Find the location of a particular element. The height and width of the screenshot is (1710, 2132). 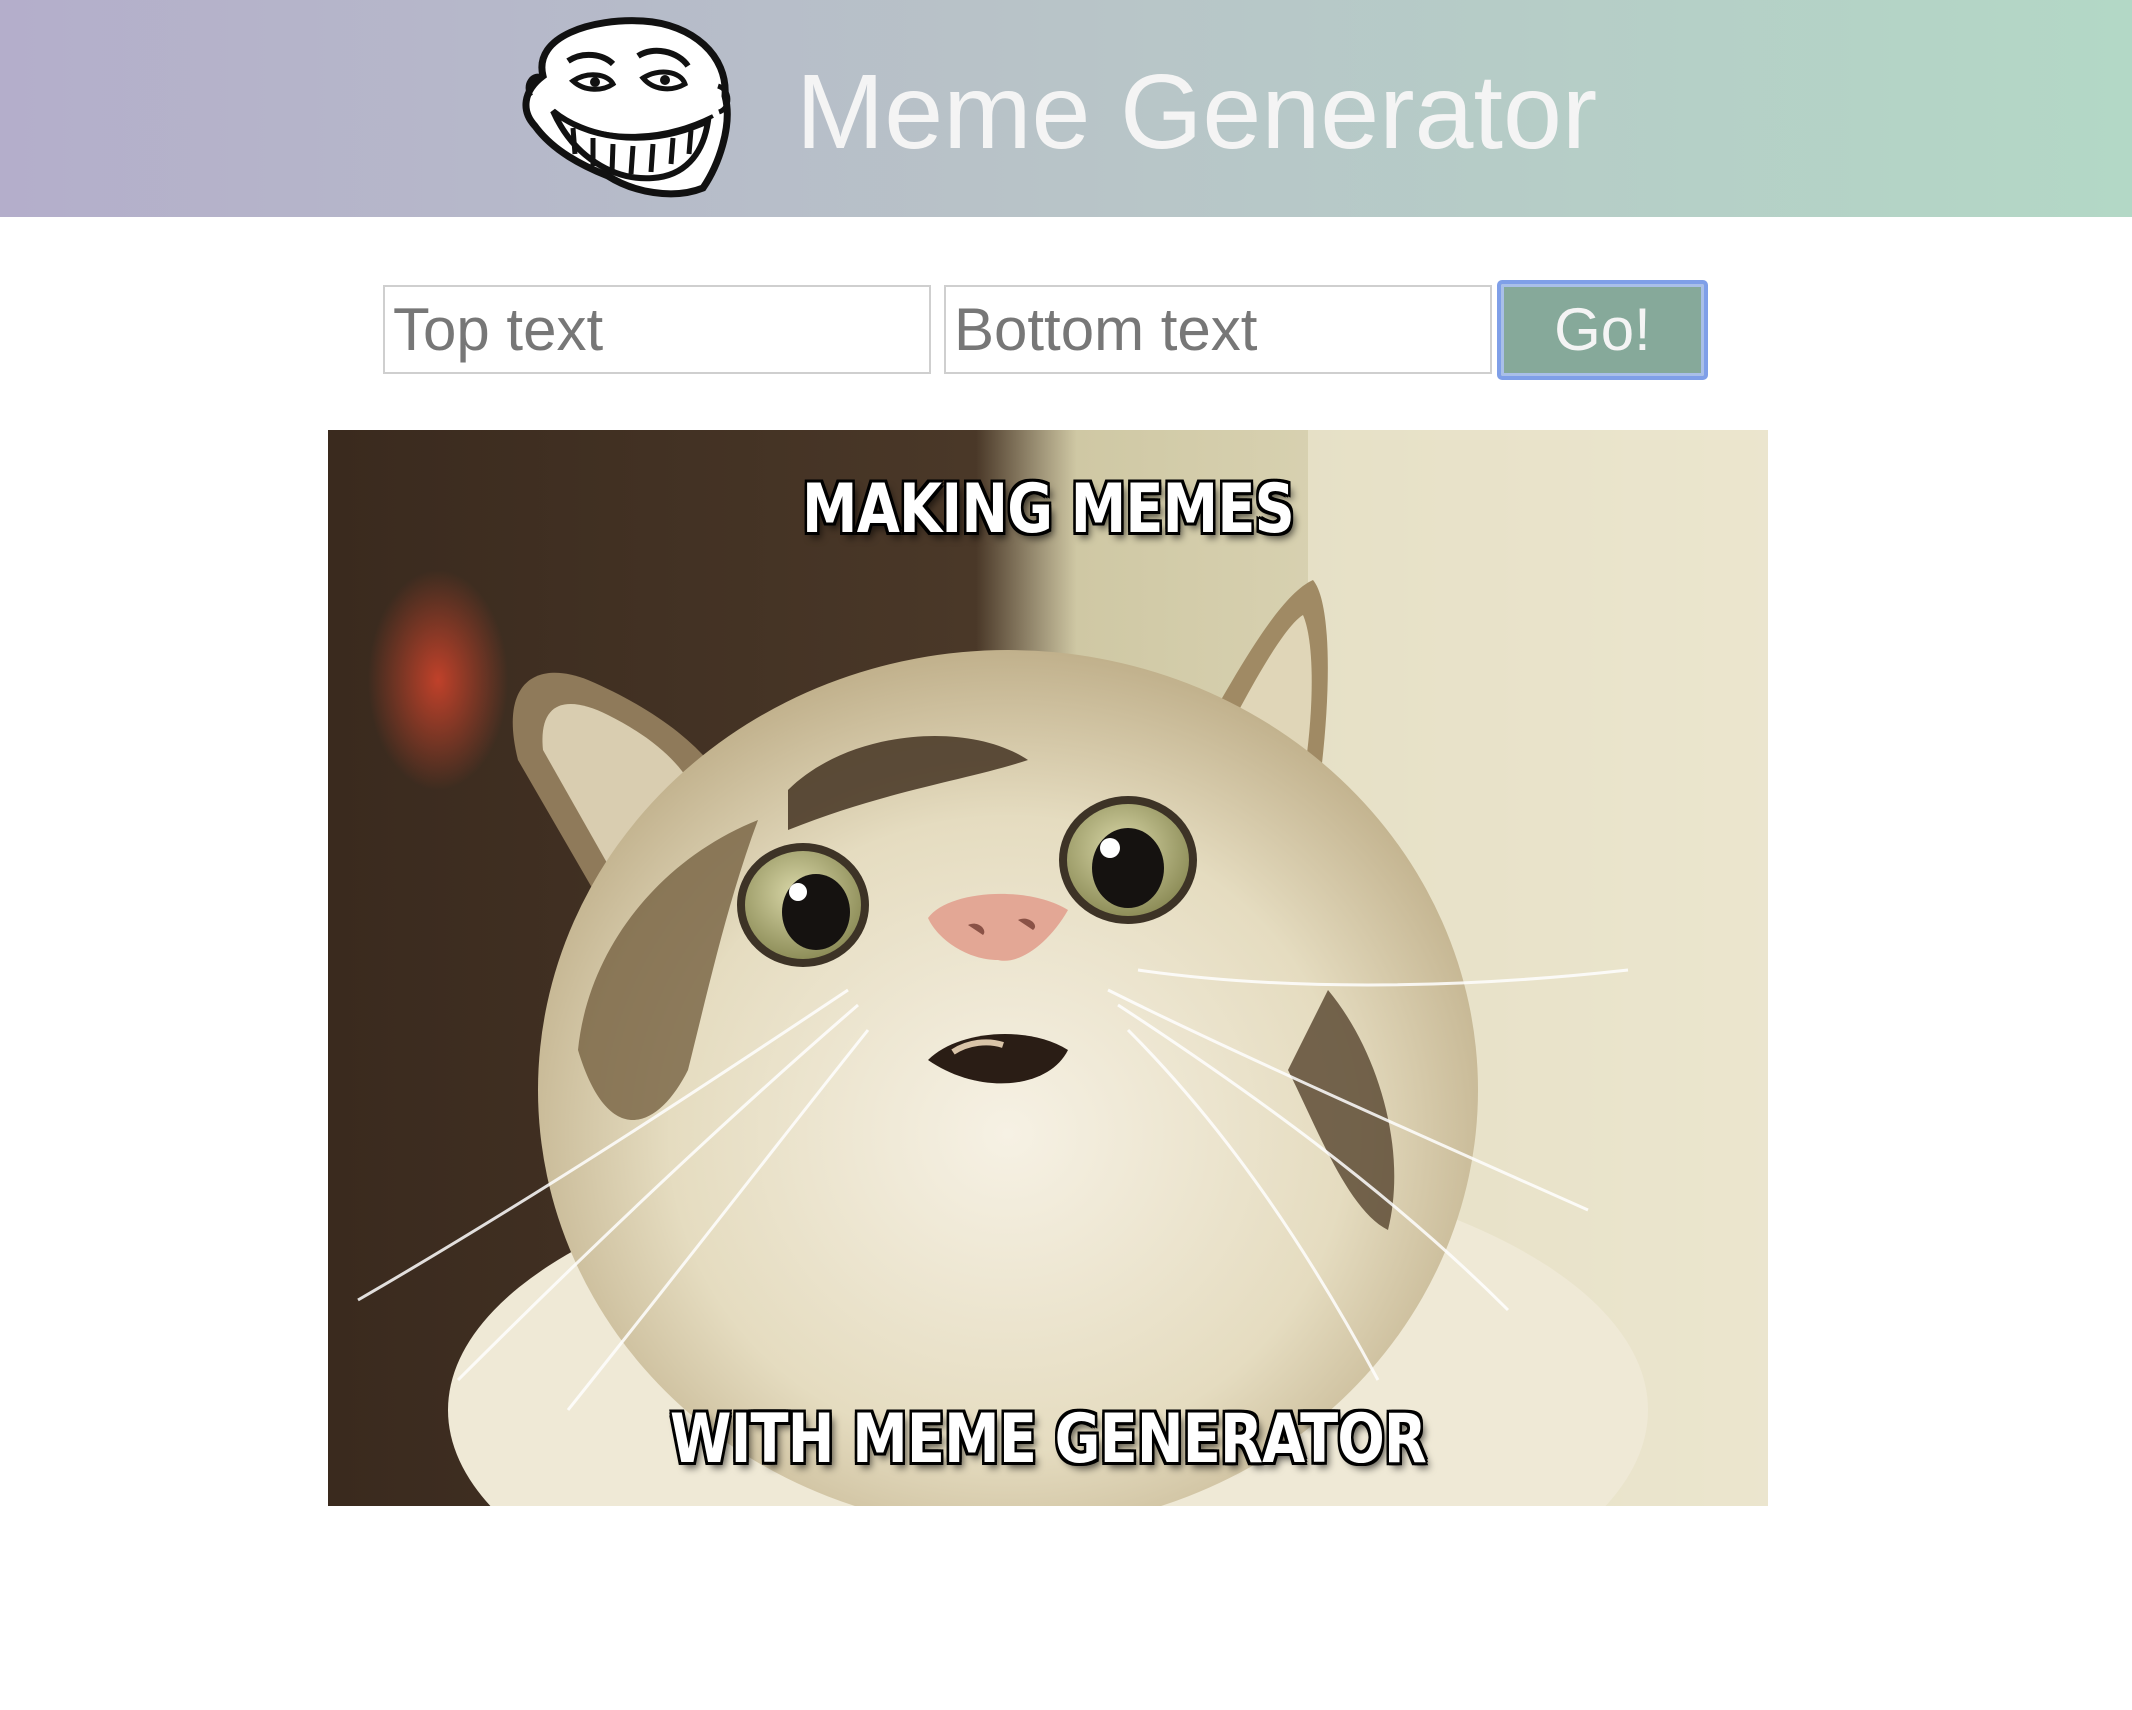

app-header: Meme Generator is located at coordinates (1066, 108).